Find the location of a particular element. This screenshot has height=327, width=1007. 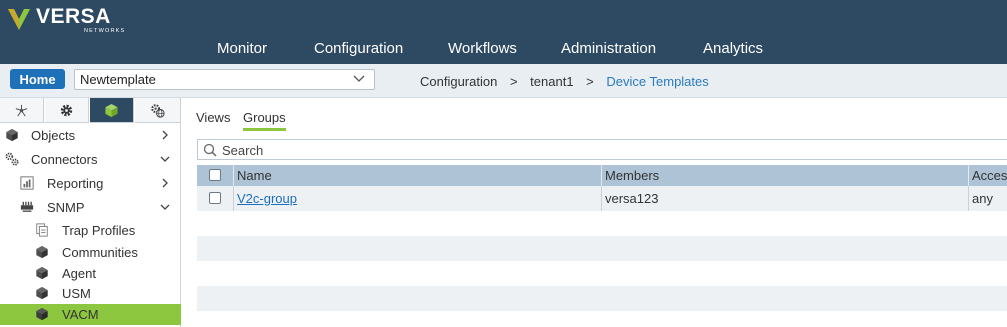

template-select-value: Newtemplate is located at coordinates (118, 79).